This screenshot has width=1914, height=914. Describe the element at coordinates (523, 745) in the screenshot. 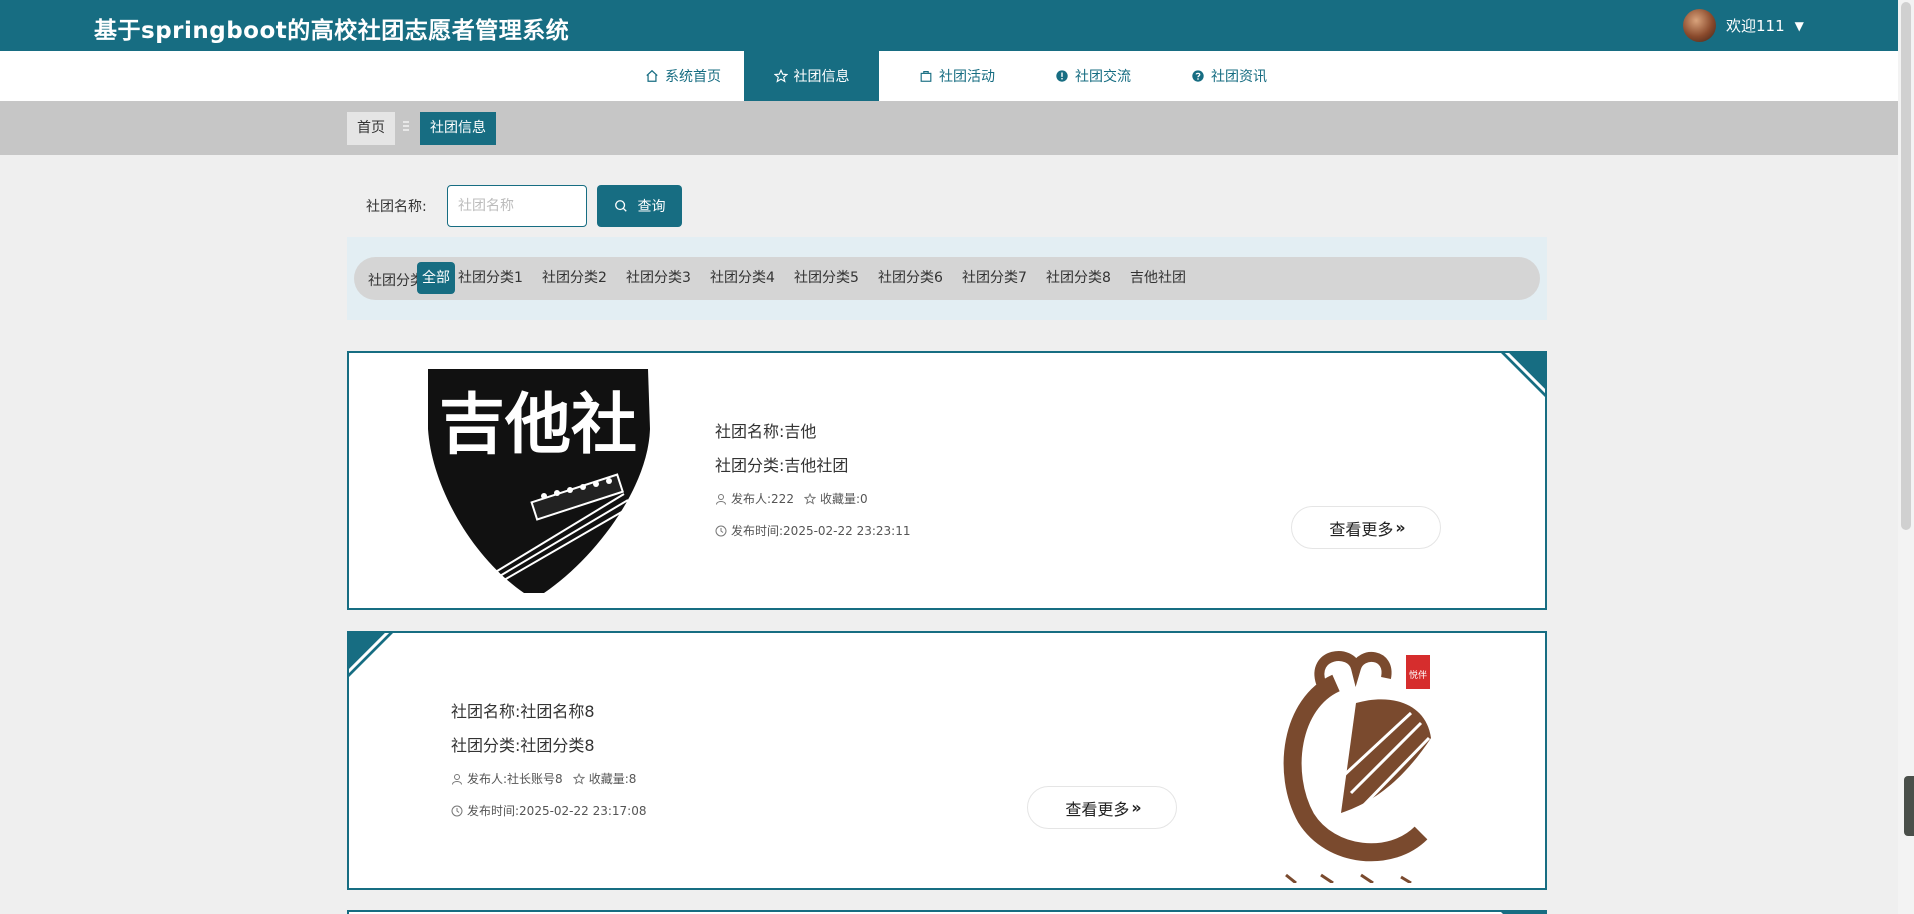

I see `club-category: 社团分类:社团分类8` at that location.